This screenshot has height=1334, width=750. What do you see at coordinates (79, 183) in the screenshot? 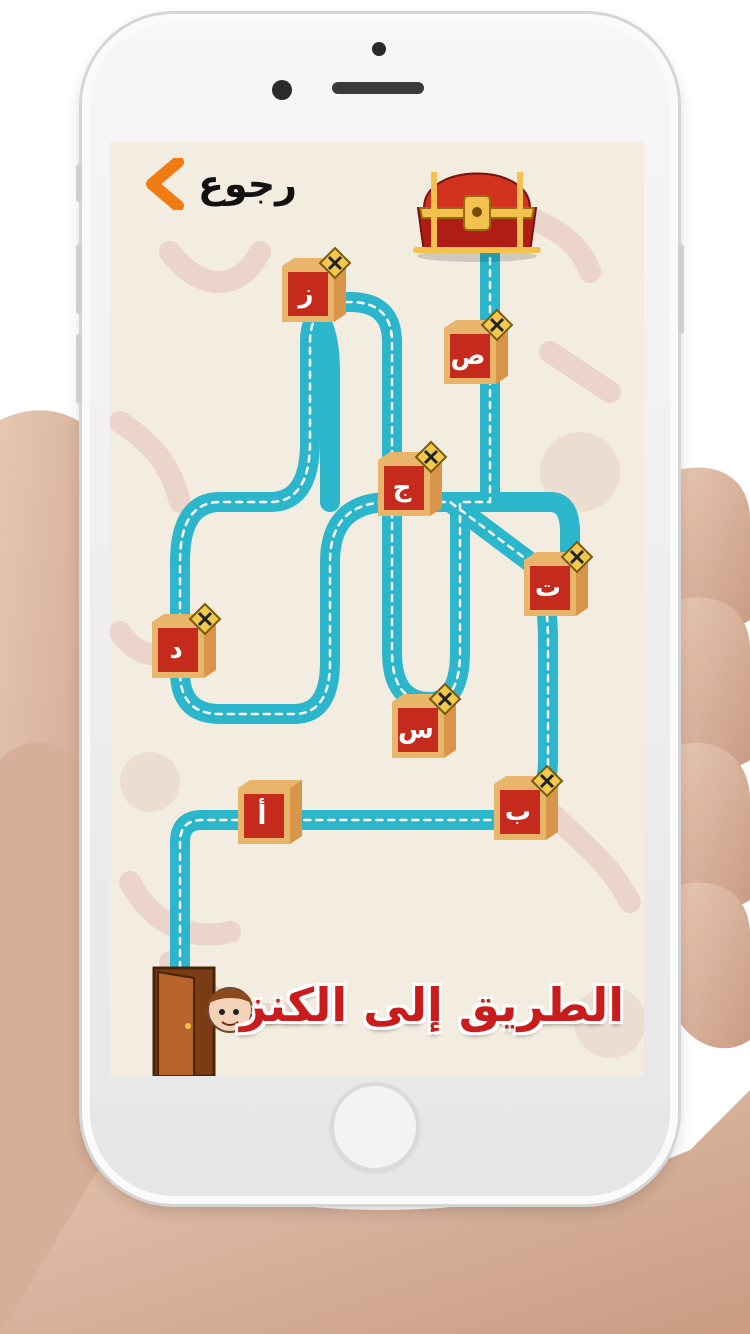
I see `mute-switch` at bounding box center [79, 183].